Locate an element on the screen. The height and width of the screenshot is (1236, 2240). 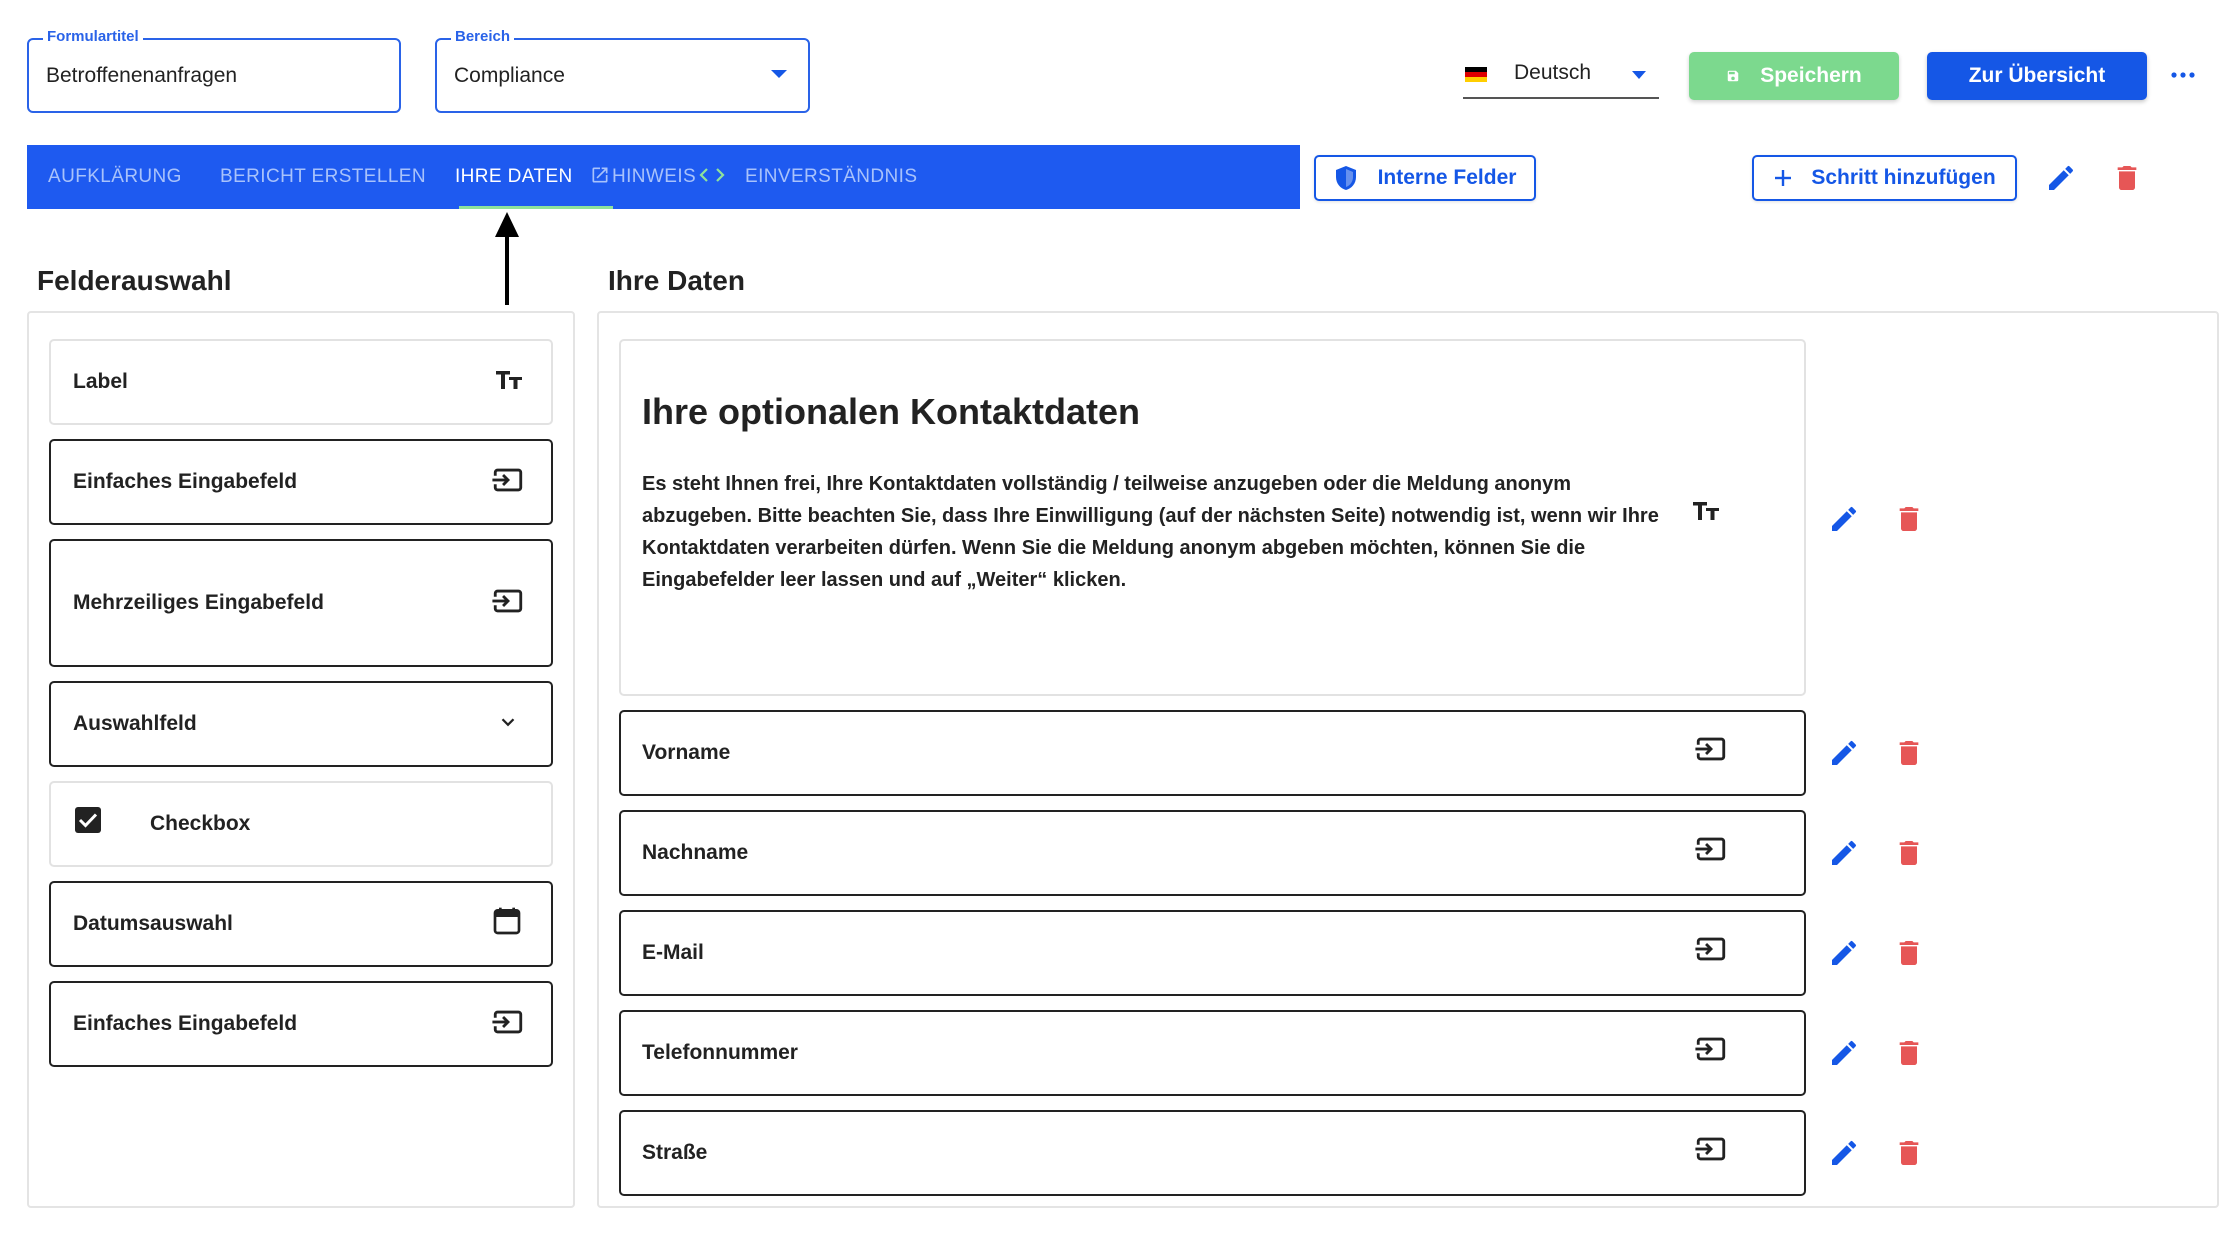
add-step-button: Schritt hinzufügen is located at coordinates (1884, 178).